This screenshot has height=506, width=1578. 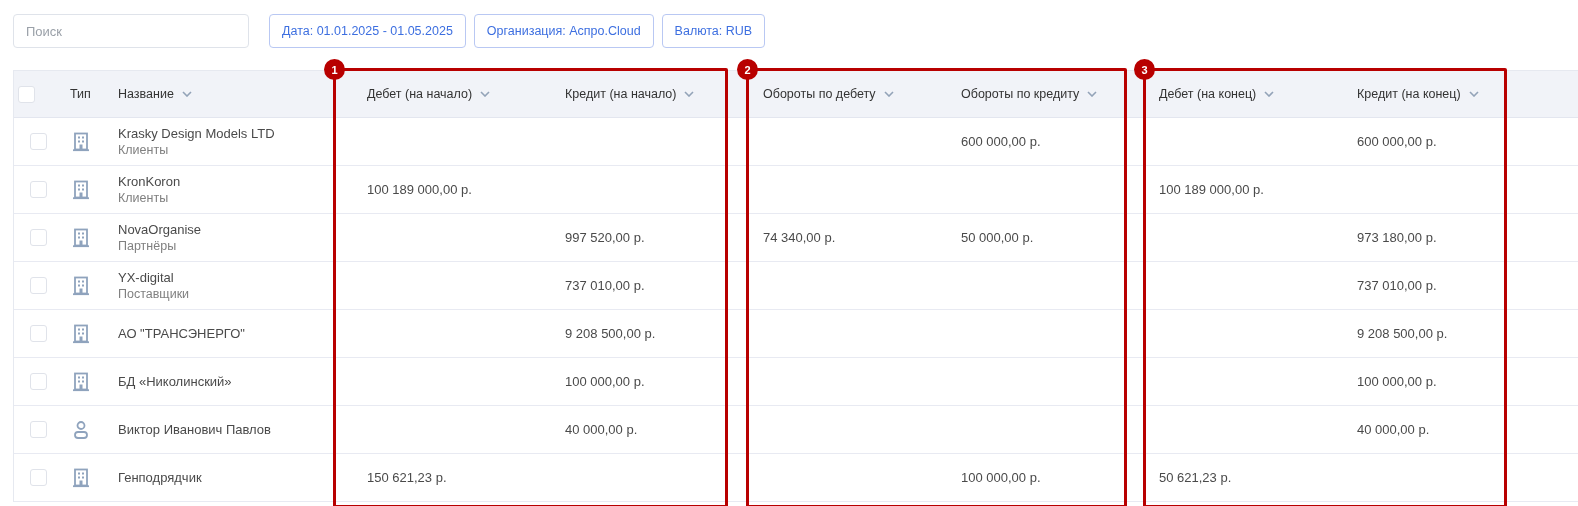 I want to click on column-header: Кредит (на конец), so click(x=1409, y=94).